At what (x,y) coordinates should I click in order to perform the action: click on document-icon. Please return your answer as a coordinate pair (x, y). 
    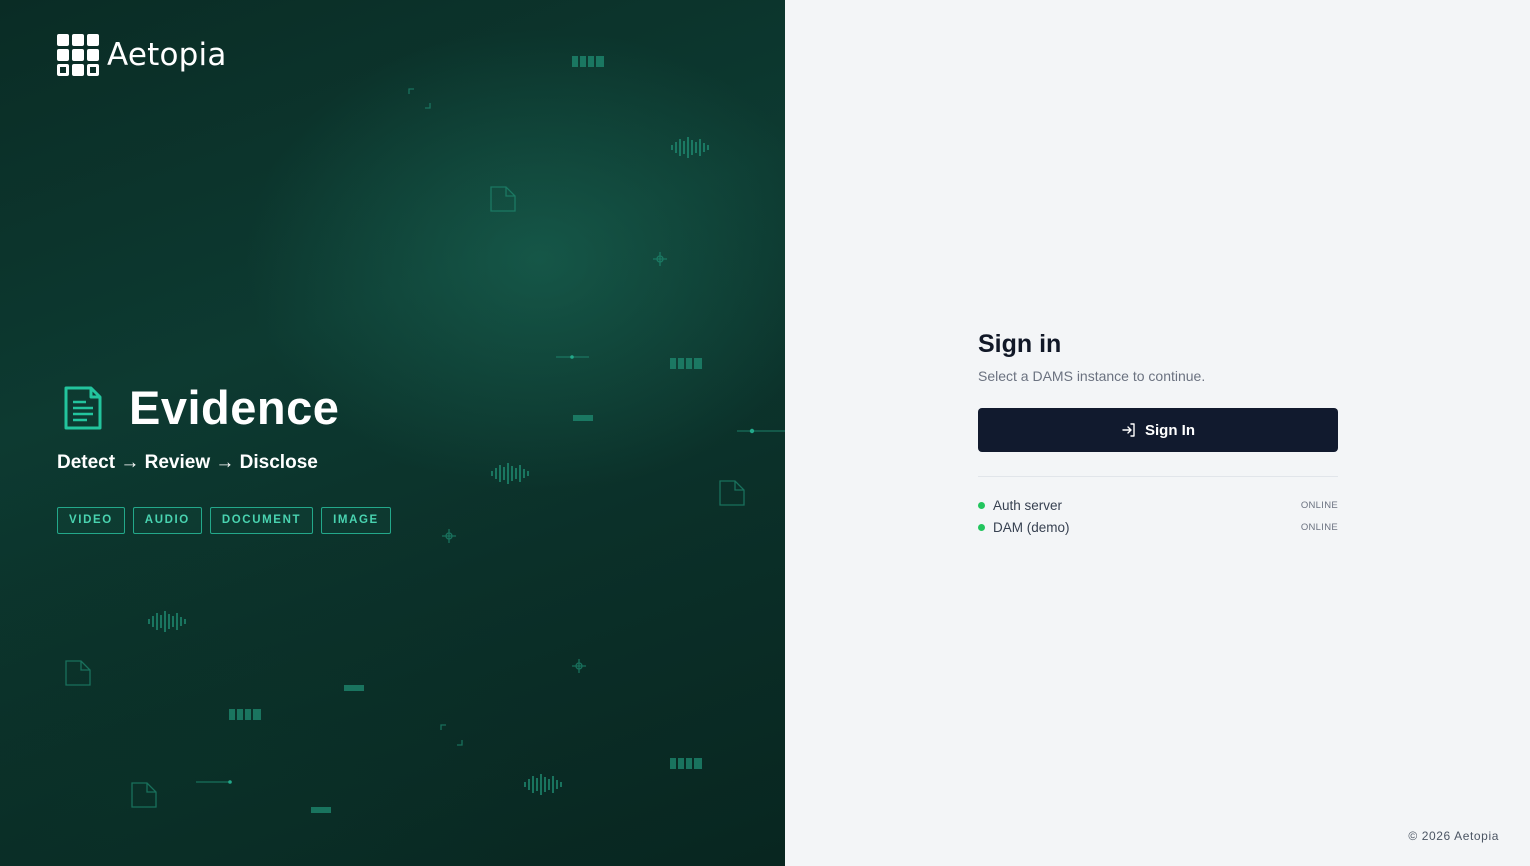
    Looking at the image, I should click on (83, 407).